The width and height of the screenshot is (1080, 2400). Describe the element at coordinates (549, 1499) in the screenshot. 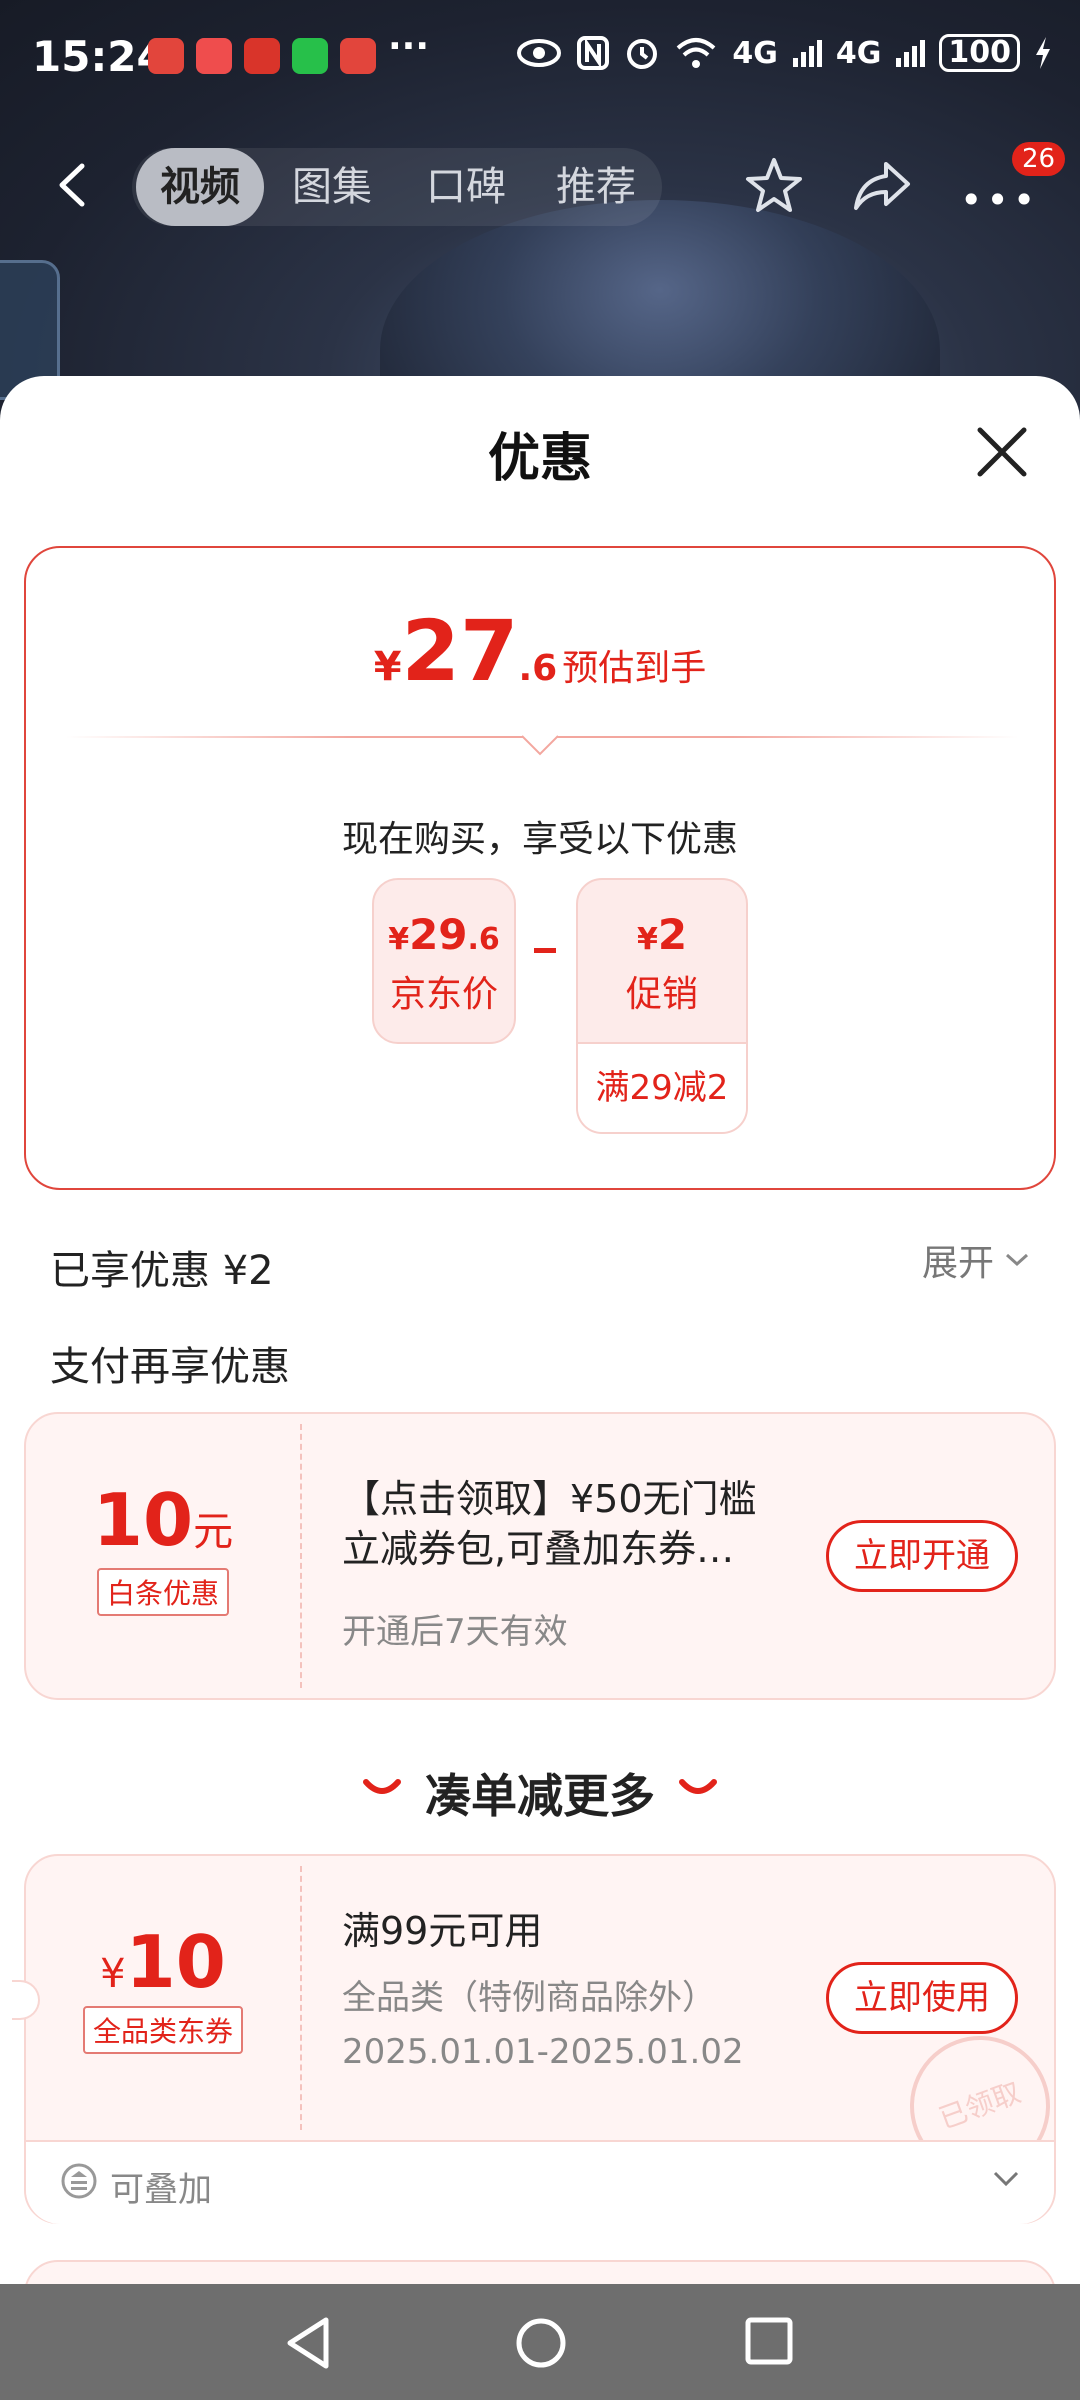

I see `coupon-title-line1: 【点击领取】¥50无门槛` at that location.